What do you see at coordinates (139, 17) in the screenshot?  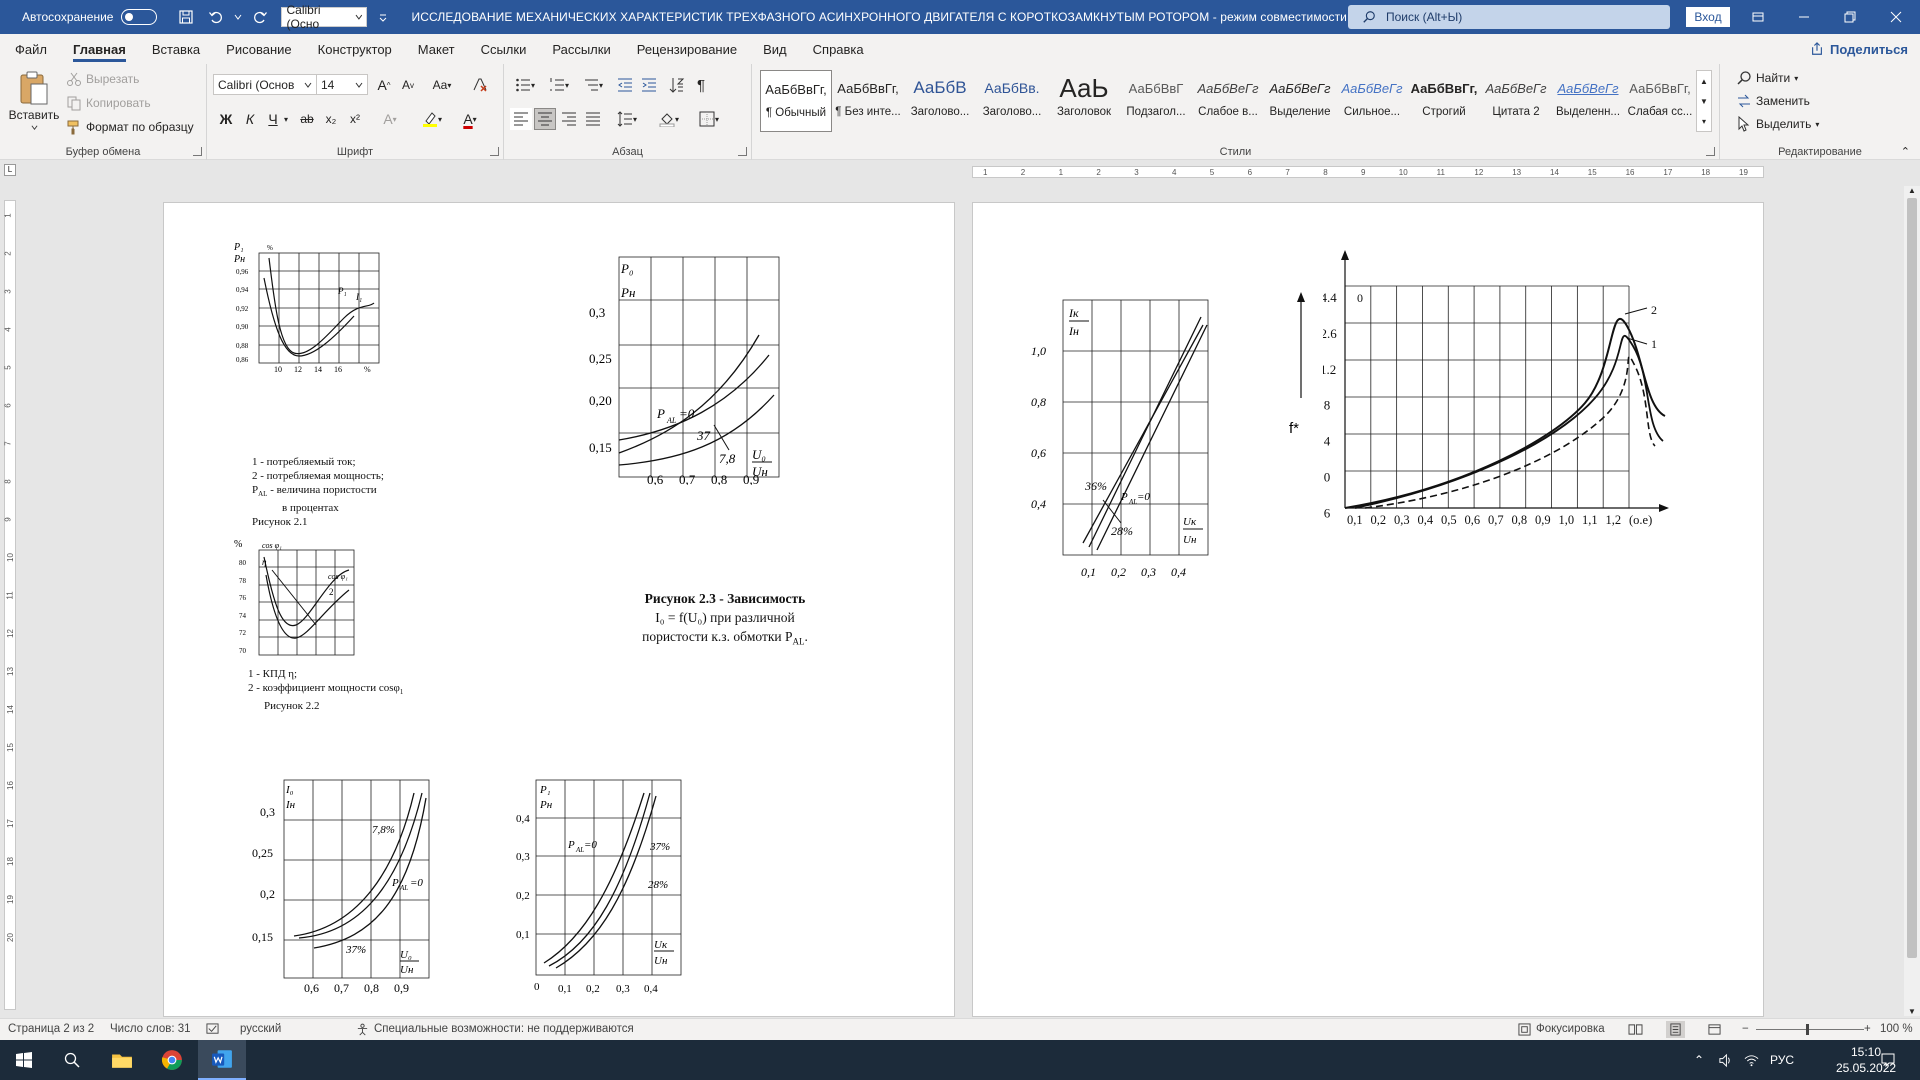 I see `autosave-toggle` at bounding box center [139, 17].